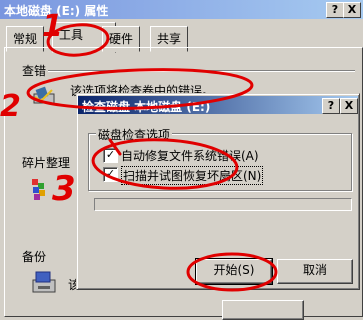 Image resolution: width=363 pixels, height=320 pixels. What do you see at coordinates (349, 106) in the screenshot?
I see `dialog-close-button: X` at bounding box center [349, 106].